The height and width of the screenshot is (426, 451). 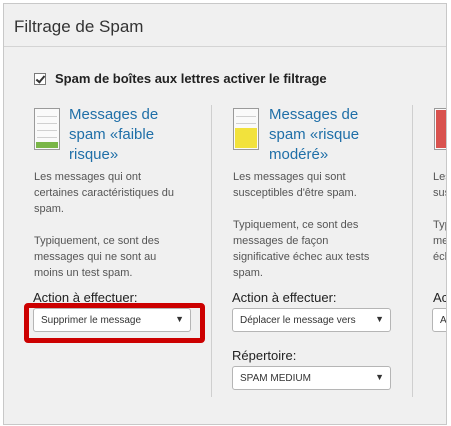 I want to click on spam-level-medium-fill, so click(x=246, y=138).